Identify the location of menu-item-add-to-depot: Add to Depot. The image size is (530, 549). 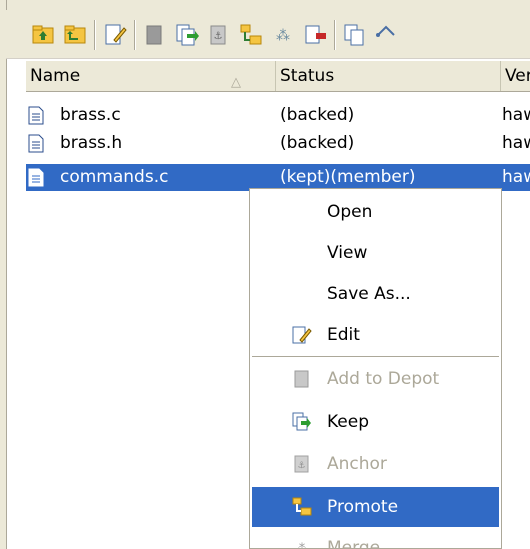
(375, 379).